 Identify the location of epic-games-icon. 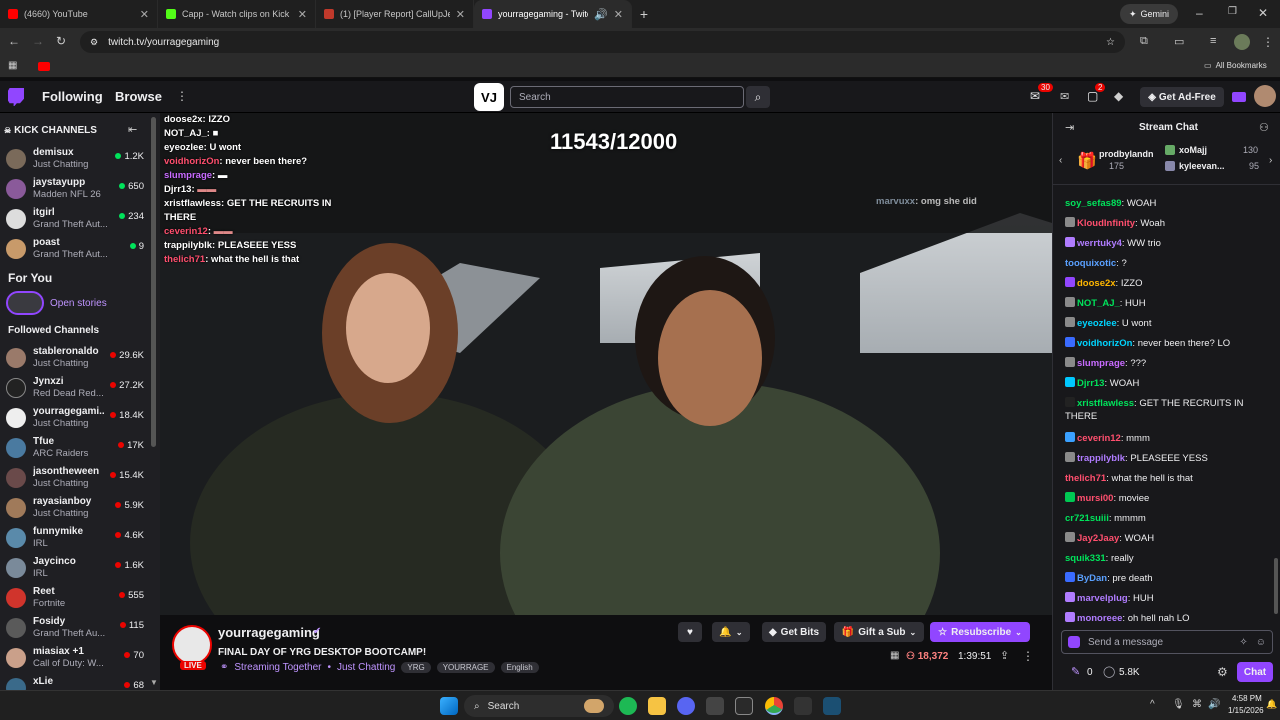
(744, 706).